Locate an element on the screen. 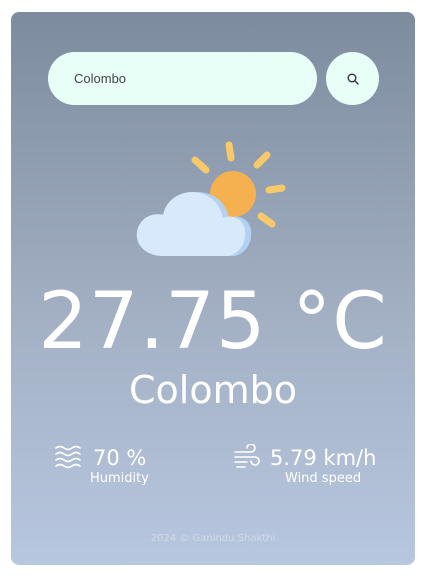  footer-credit: 2024 © Ganindu Shakthi is located at coordinates (213, 538).